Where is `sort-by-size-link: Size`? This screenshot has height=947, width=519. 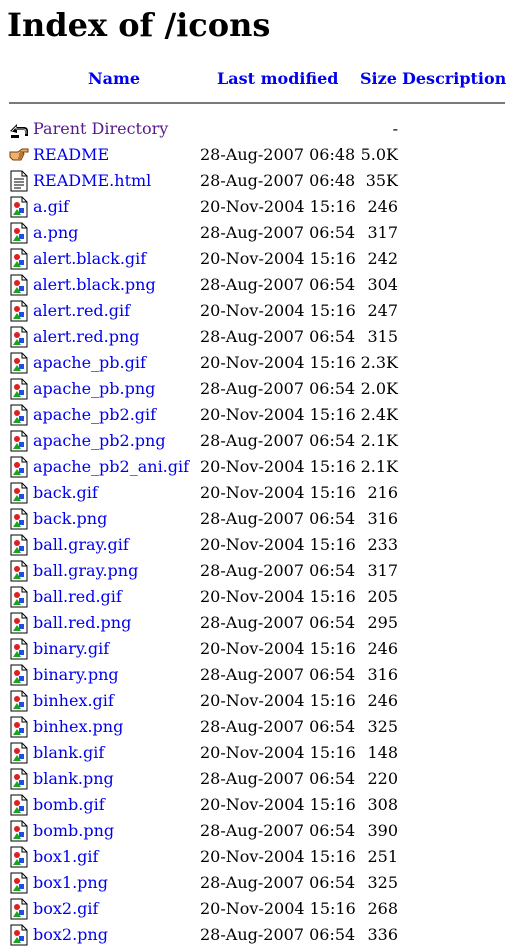
sort-by-size-link: Size is located at coordinates (378, 78).